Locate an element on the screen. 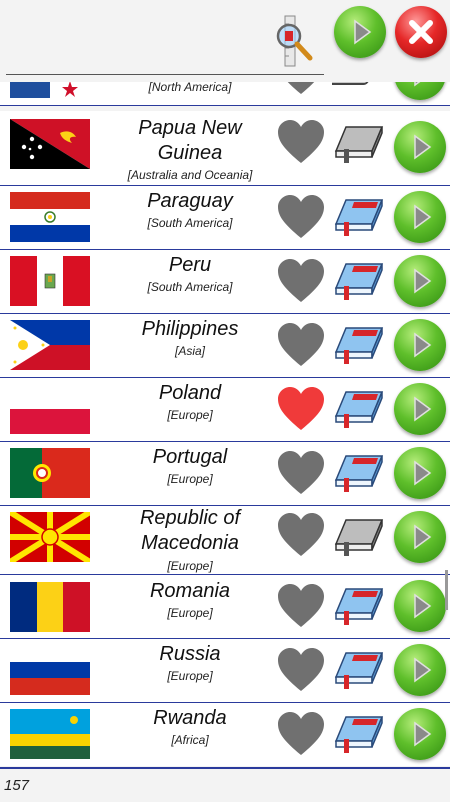 This screenshot has width=450, height=802. search-icon is located at coordinates (295, 42).